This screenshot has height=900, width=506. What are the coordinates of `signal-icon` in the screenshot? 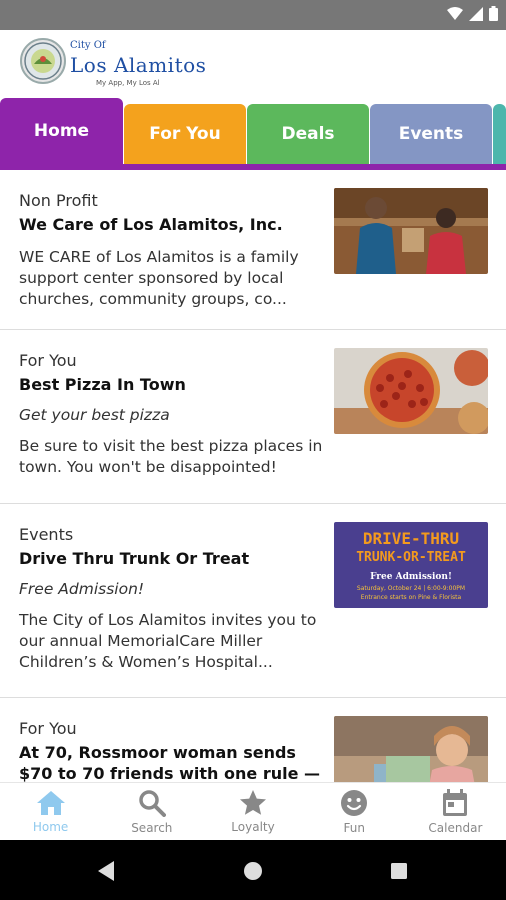 It's located at (476, 13).